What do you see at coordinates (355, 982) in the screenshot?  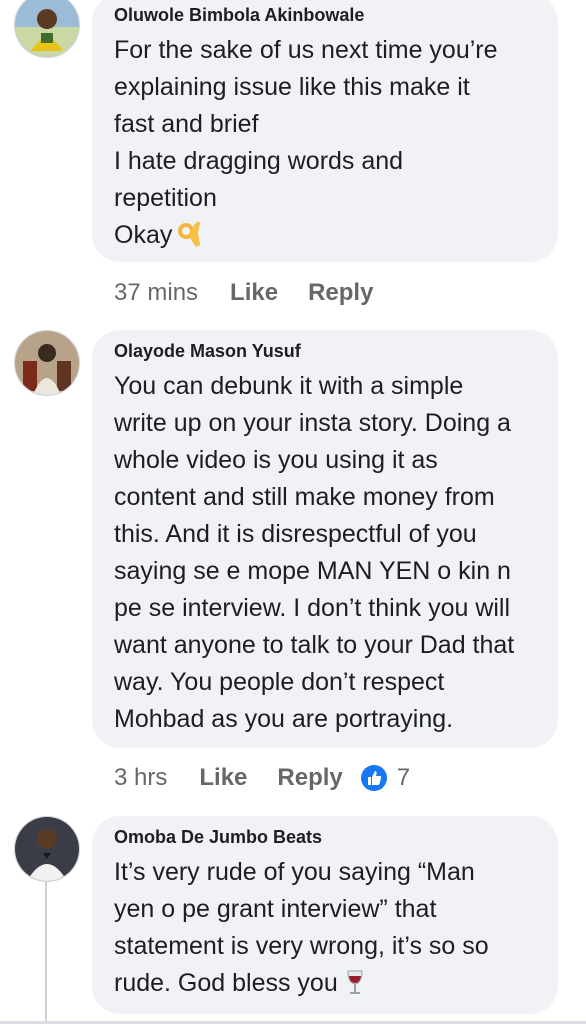 I see `wine-glass-emoji` at bounding box center [355, 982].